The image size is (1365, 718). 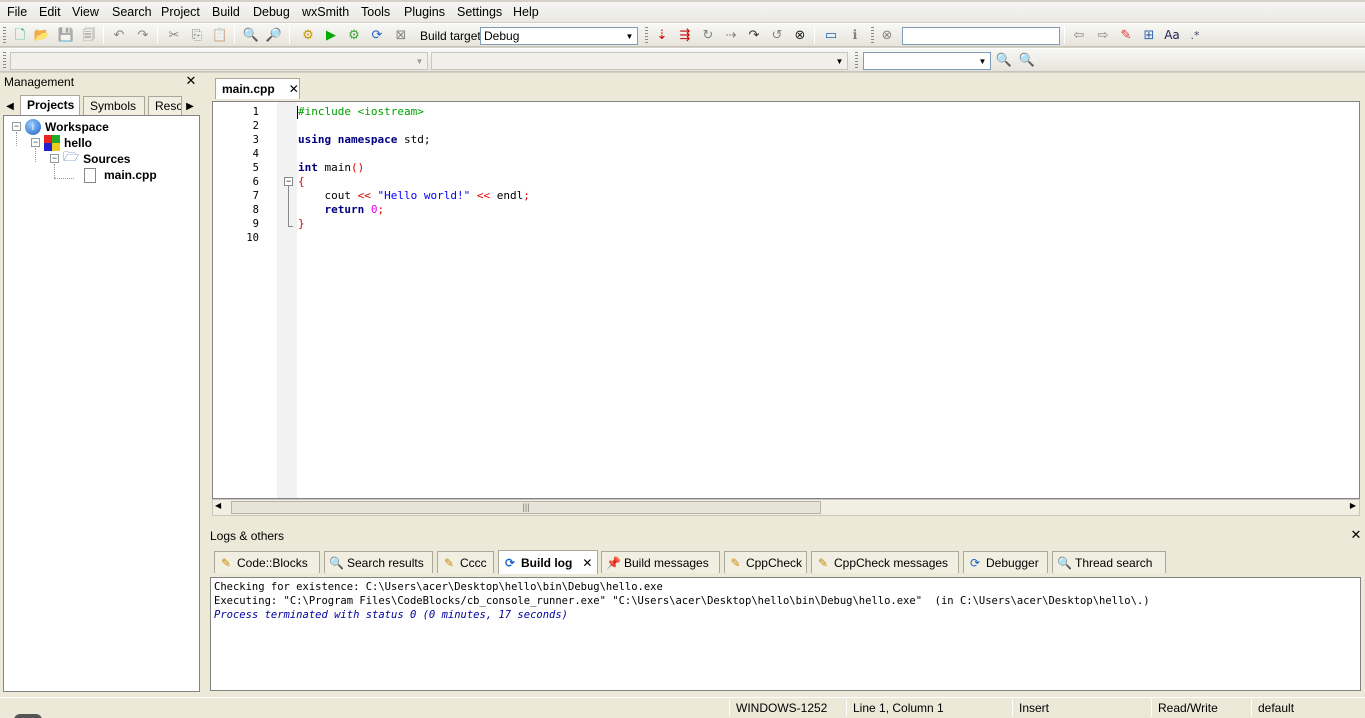 What do you see at coordinates (50, 12) in the screenshot?
I see `menu-edit: Edit` at bounding box center [50, 12].